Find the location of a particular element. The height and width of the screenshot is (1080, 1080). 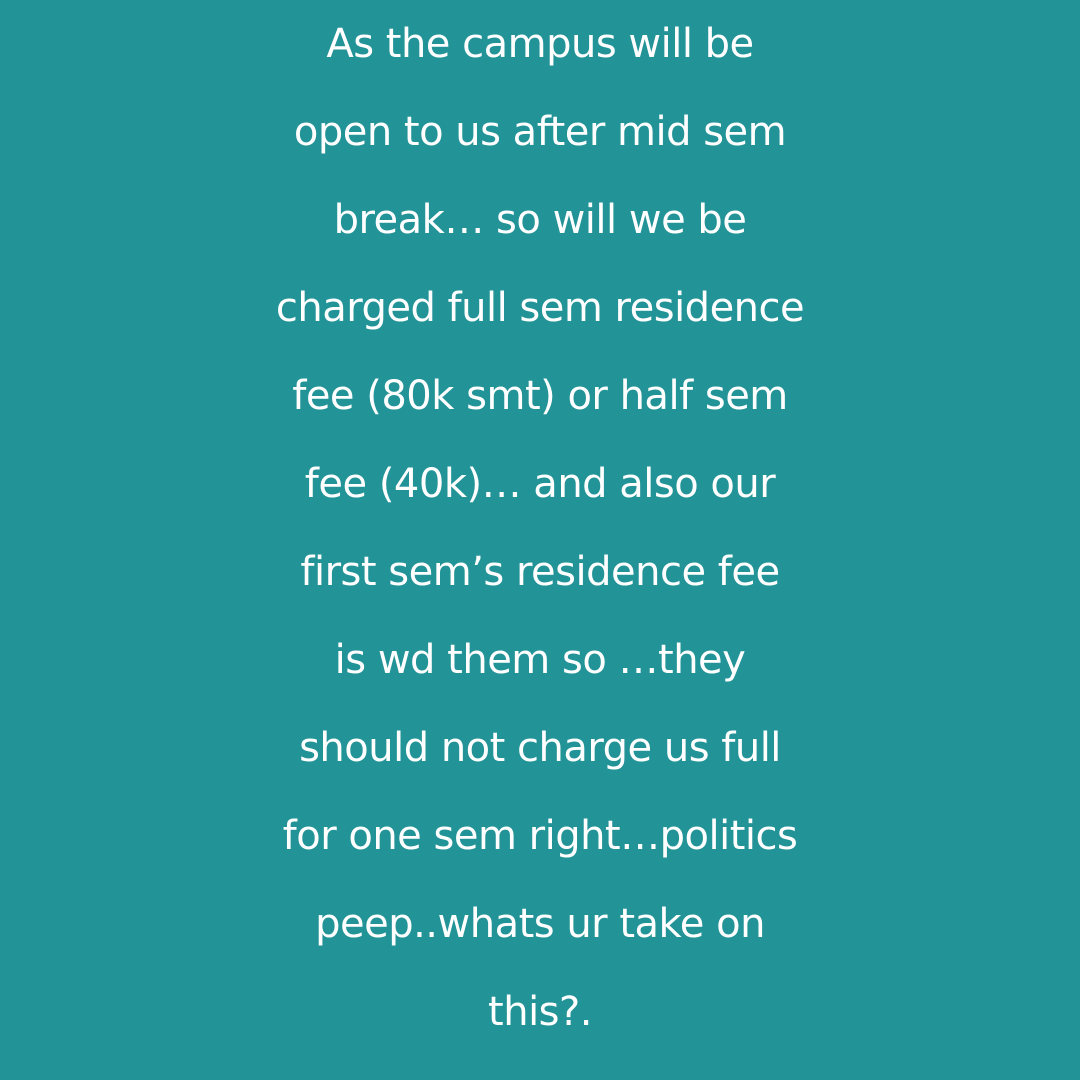

post-text-line-2: open to us after mid sem is located at coordinates (540, 132).